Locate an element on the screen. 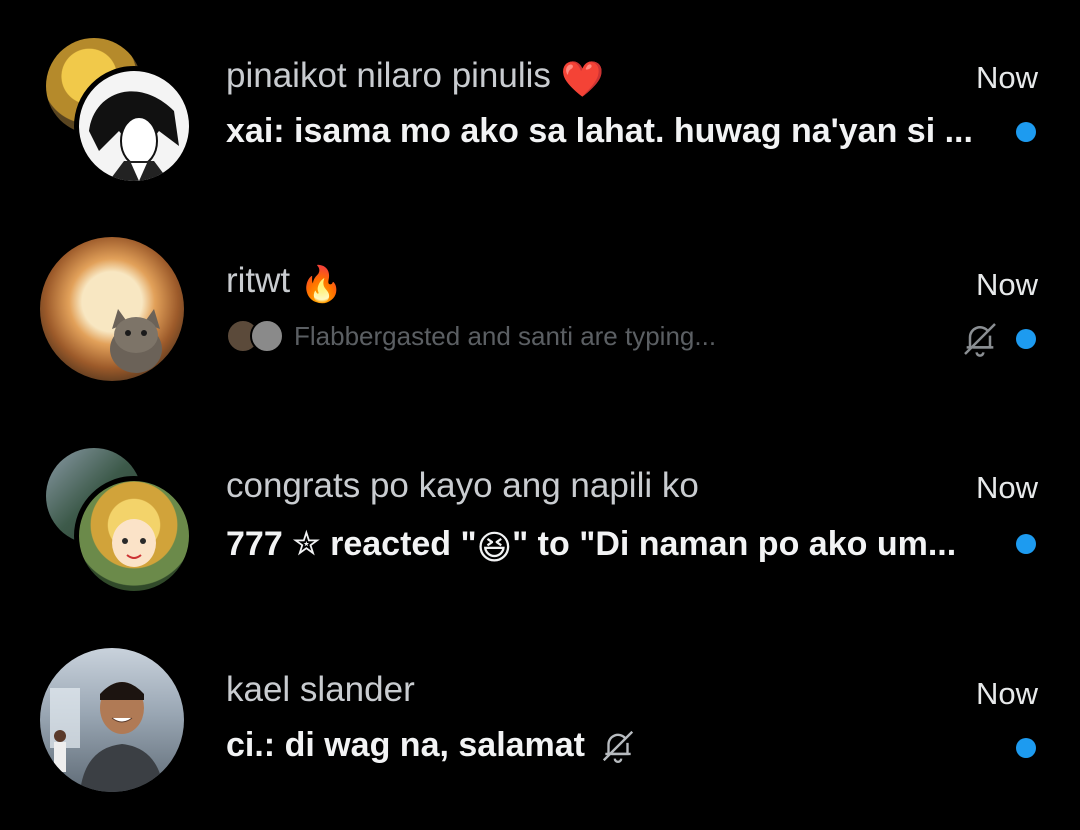 This screenshot has height=830, width=1080. conversation-title: kael slander is located at coordinates (320, 689).